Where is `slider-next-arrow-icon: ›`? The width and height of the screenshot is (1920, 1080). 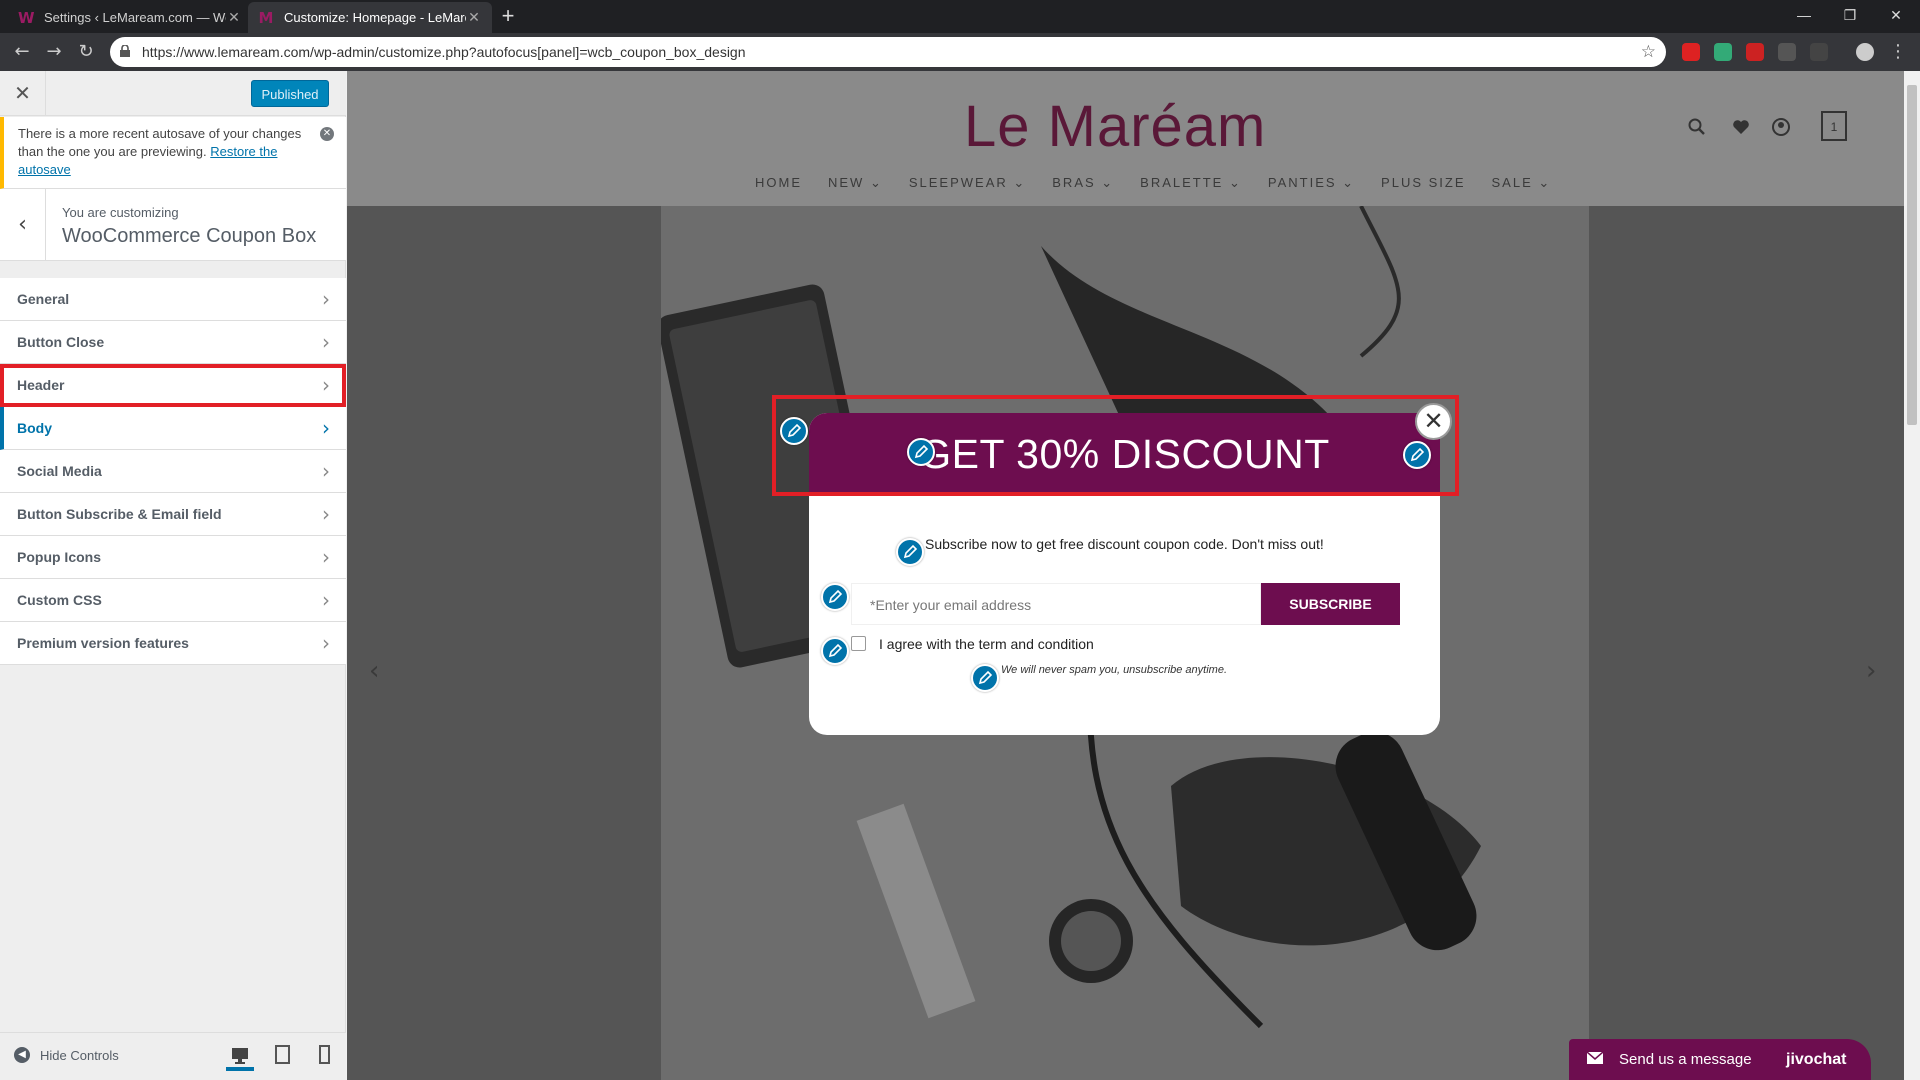
slider-next-arrow-icon: › is located at coordinates (1871, 671).